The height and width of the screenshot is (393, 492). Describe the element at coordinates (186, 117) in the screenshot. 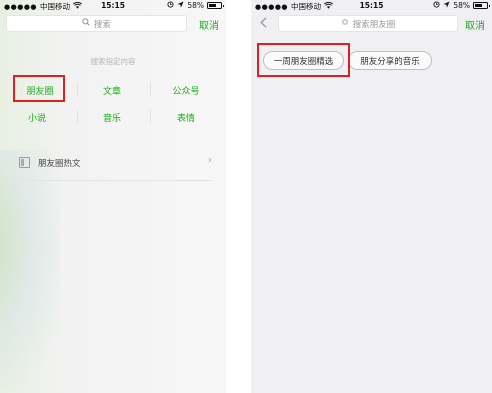

I see `category-stickers: 表情` at that location.